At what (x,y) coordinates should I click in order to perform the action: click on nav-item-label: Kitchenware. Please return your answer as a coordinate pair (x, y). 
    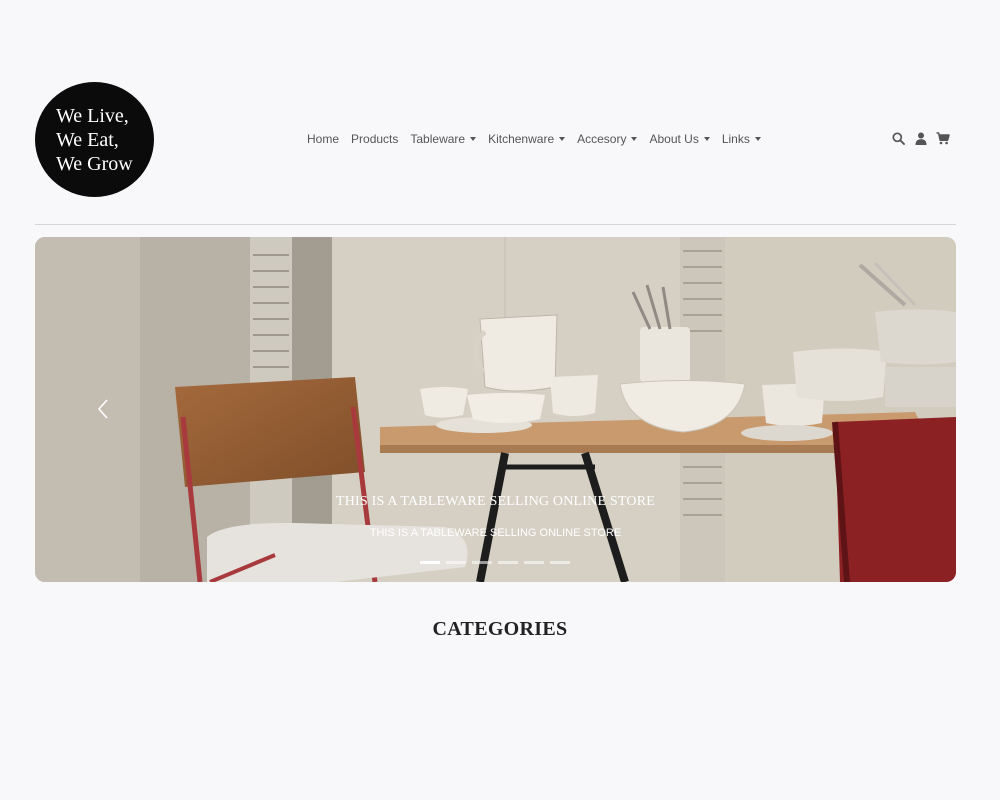
    Looking at the image, I should click on (521, 139).